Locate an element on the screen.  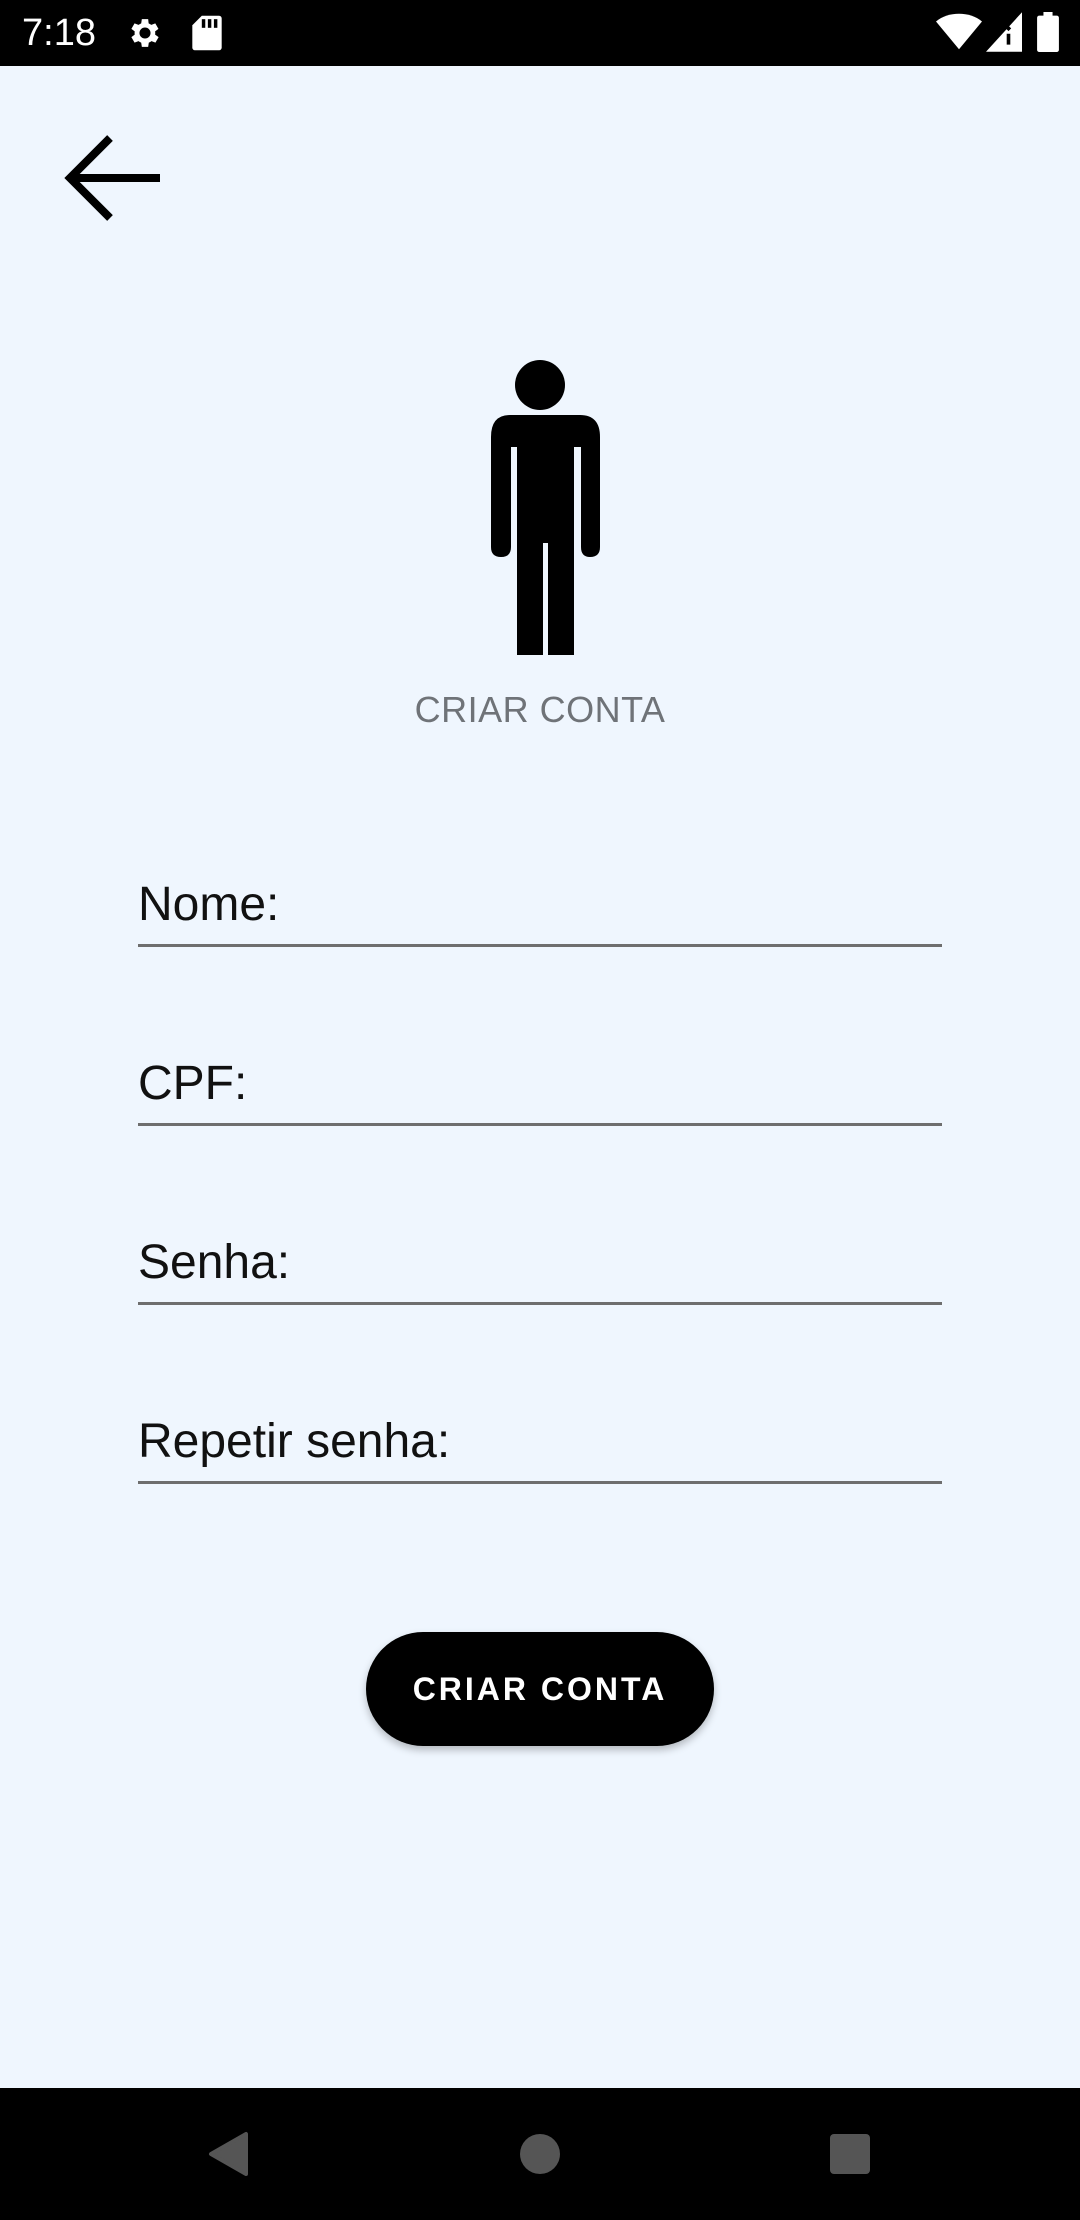
back-triangle-icon is located at coordinates (228, 2154).